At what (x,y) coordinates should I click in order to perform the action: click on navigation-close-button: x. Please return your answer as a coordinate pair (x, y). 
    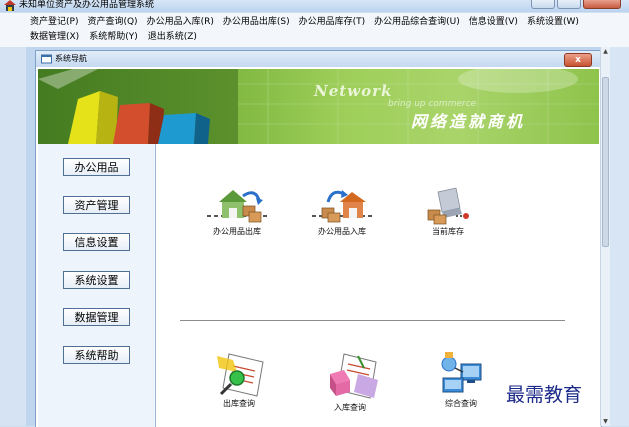
    Looking at the image, I should click on (578, 60).